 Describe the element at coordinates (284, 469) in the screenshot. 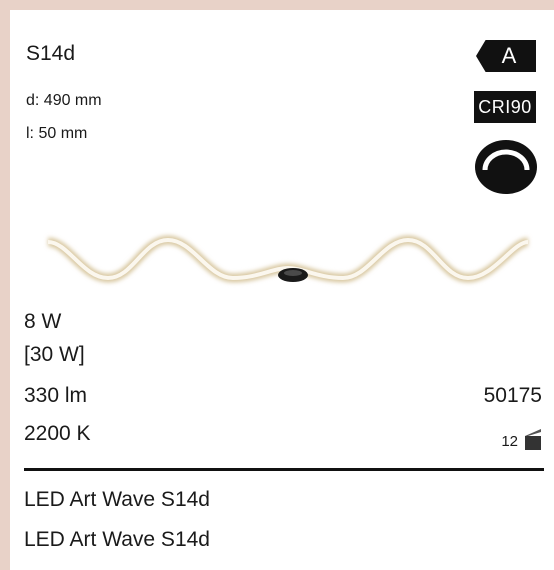

I see `divider` at that location.